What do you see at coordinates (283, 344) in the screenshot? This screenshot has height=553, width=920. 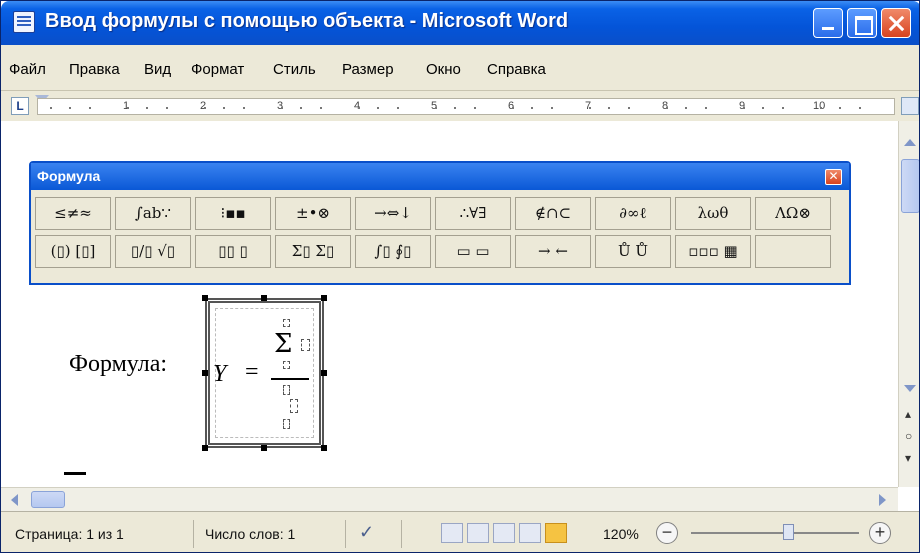 I see `summation-symbol: Σ` at bounding box center [283, 344].